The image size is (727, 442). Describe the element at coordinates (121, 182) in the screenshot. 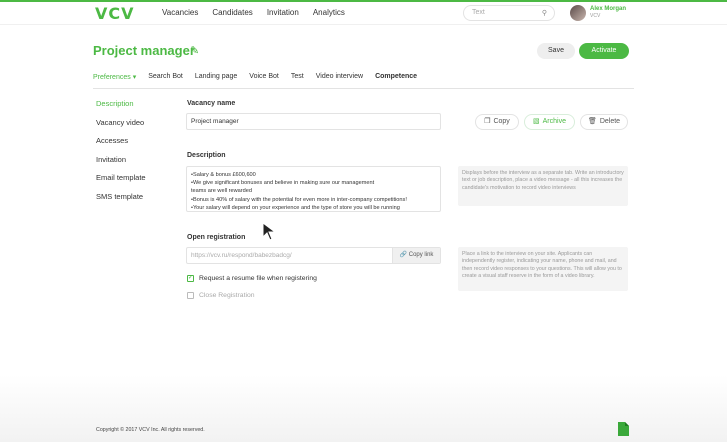

I see `sidebar-item-email-template: Email template` at that location.